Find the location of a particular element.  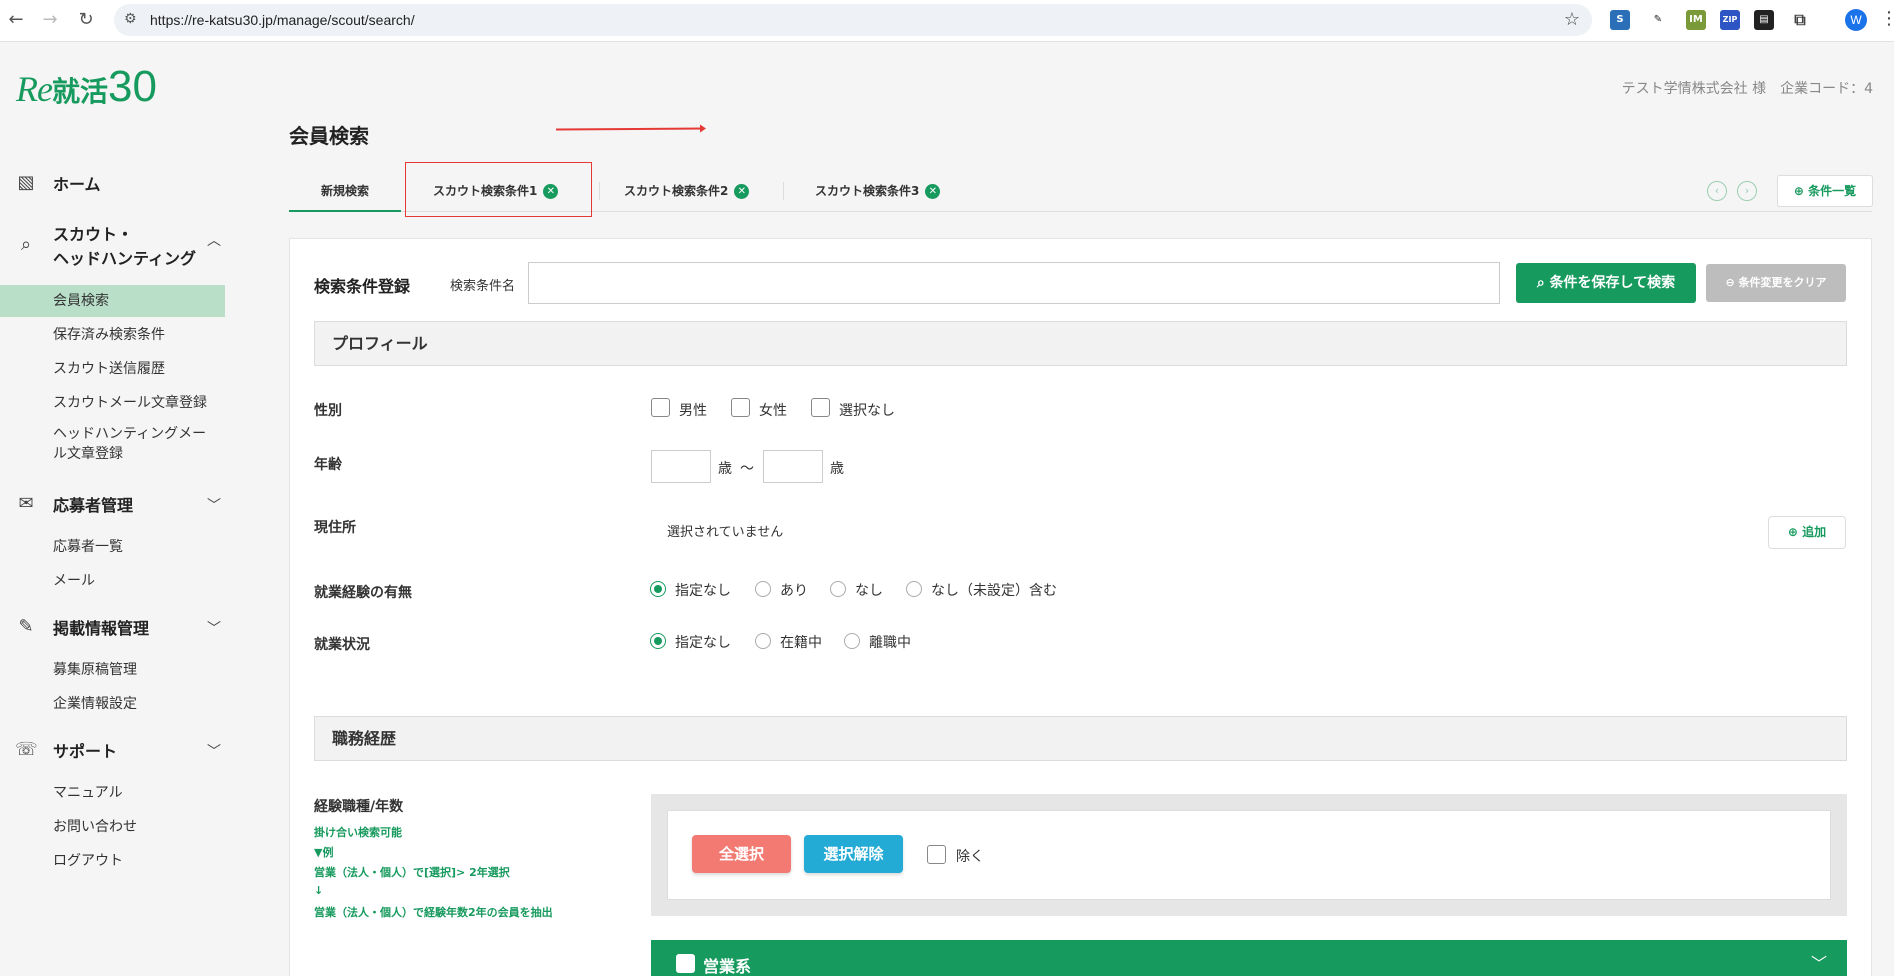

plus-circle-icon: ⊕ is located at coordinates (1792, 532).